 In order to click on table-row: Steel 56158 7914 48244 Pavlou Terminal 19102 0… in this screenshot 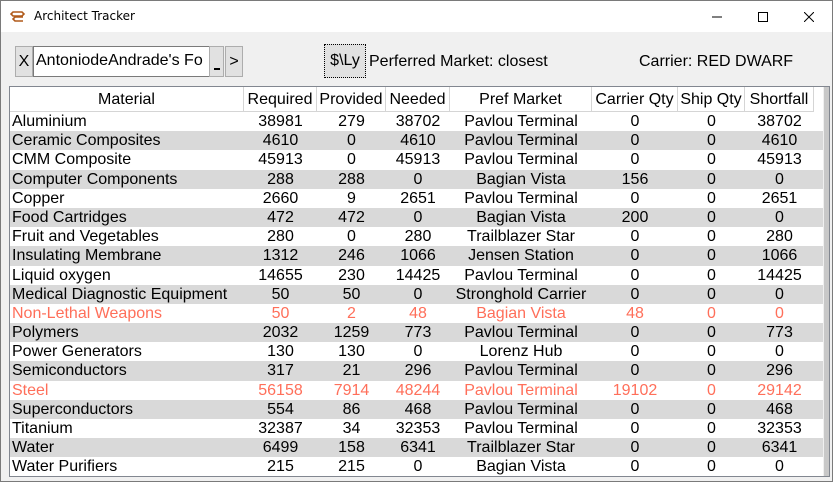, I will do `click(417, 390)`.